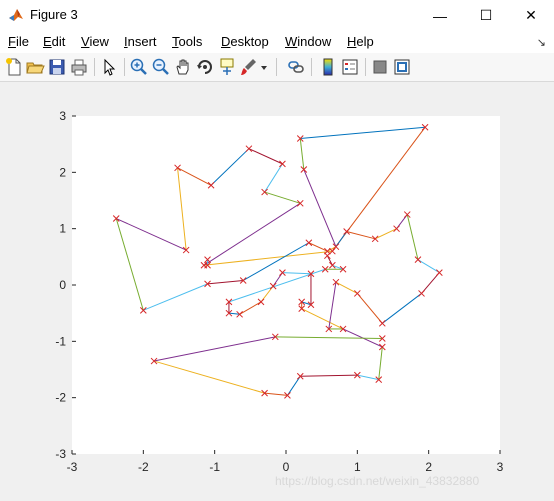  I want to click on x-tick-label: 3, so click(500, 467).